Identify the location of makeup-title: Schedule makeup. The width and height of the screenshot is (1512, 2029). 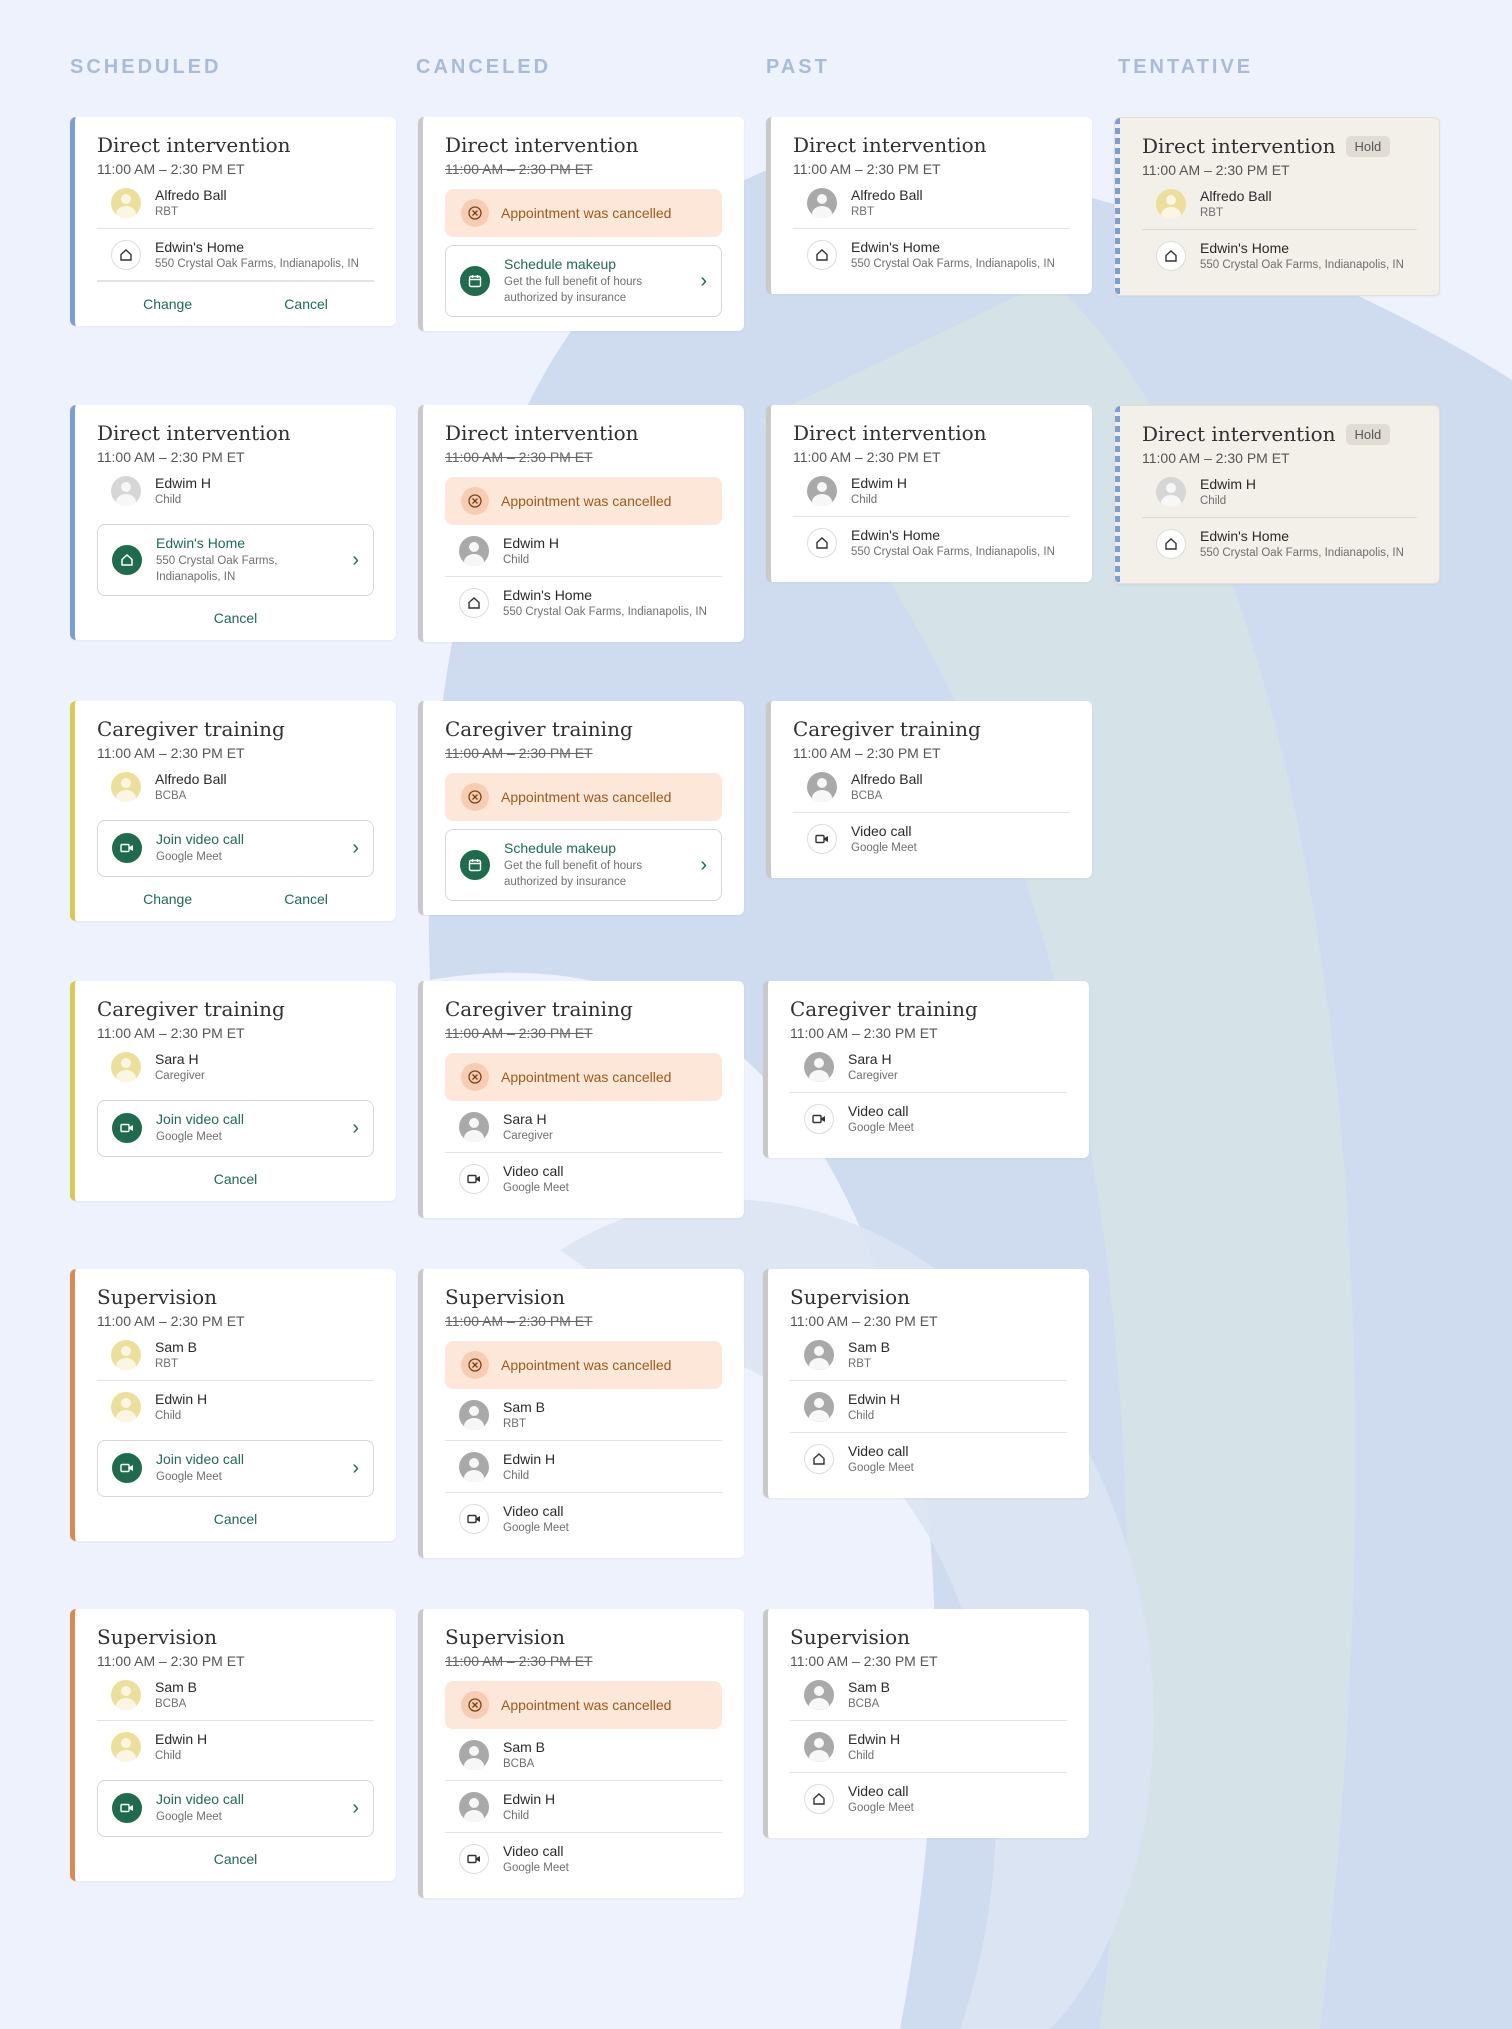
(560, 264).